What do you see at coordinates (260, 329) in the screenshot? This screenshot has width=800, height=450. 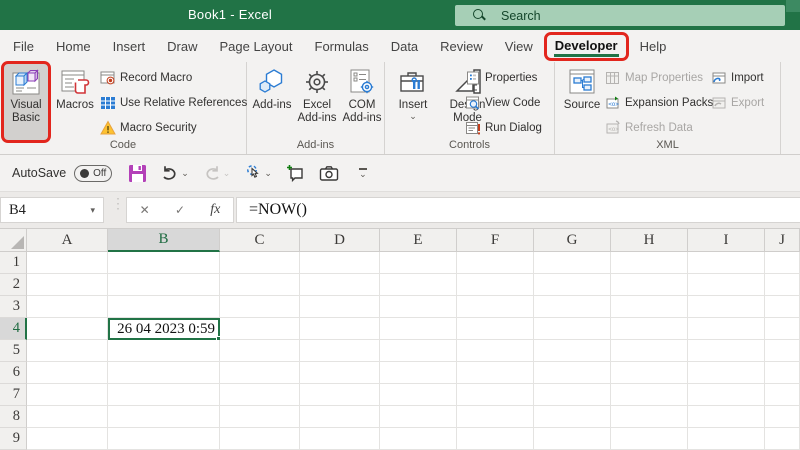 I see `cell-C4` at bounding box center [260, 329].